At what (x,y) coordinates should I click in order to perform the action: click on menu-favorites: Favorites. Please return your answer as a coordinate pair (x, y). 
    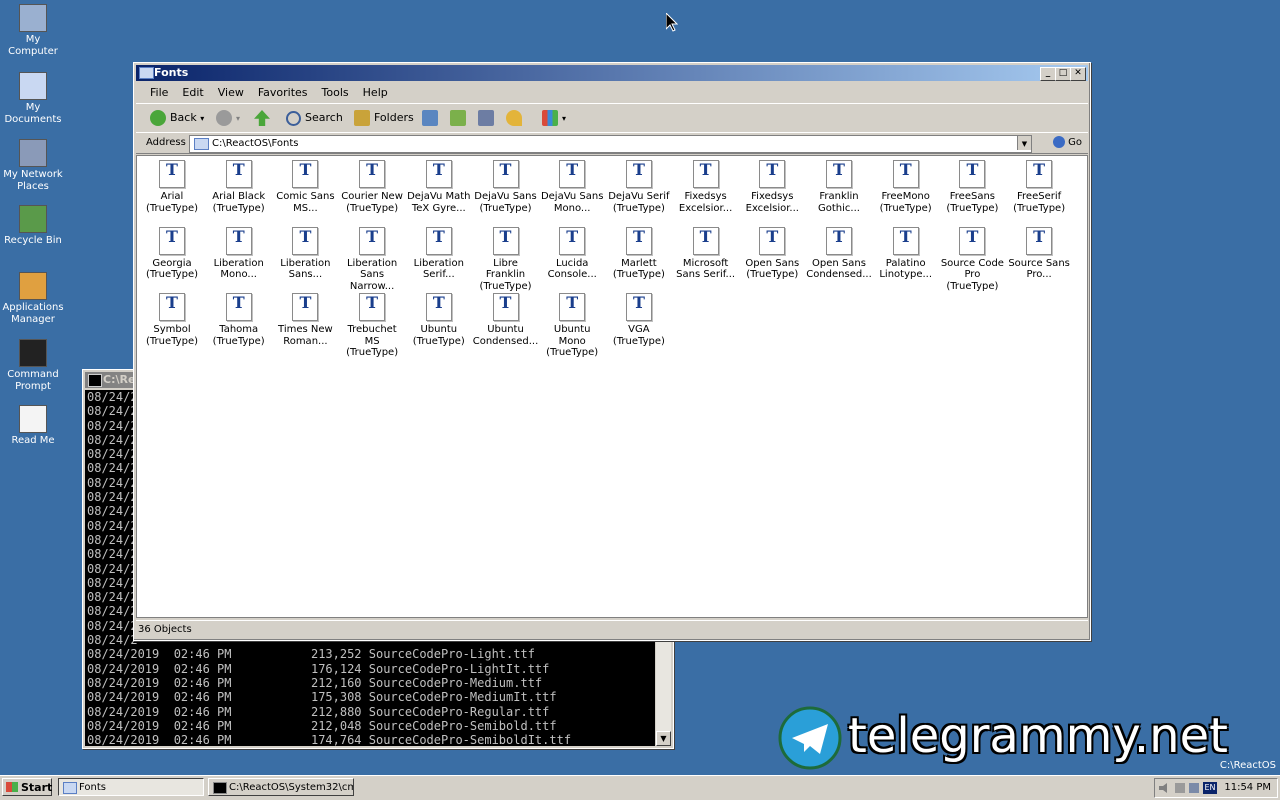
    Looking at the image, I should click on (283, 92).